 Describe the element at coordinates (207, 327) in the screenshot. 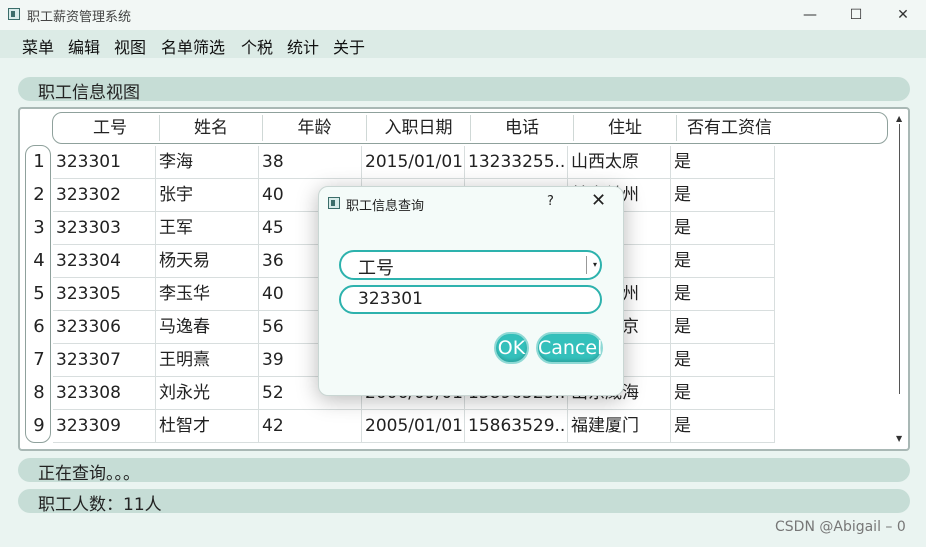

I see `cell-name: 马逸春` at that location.